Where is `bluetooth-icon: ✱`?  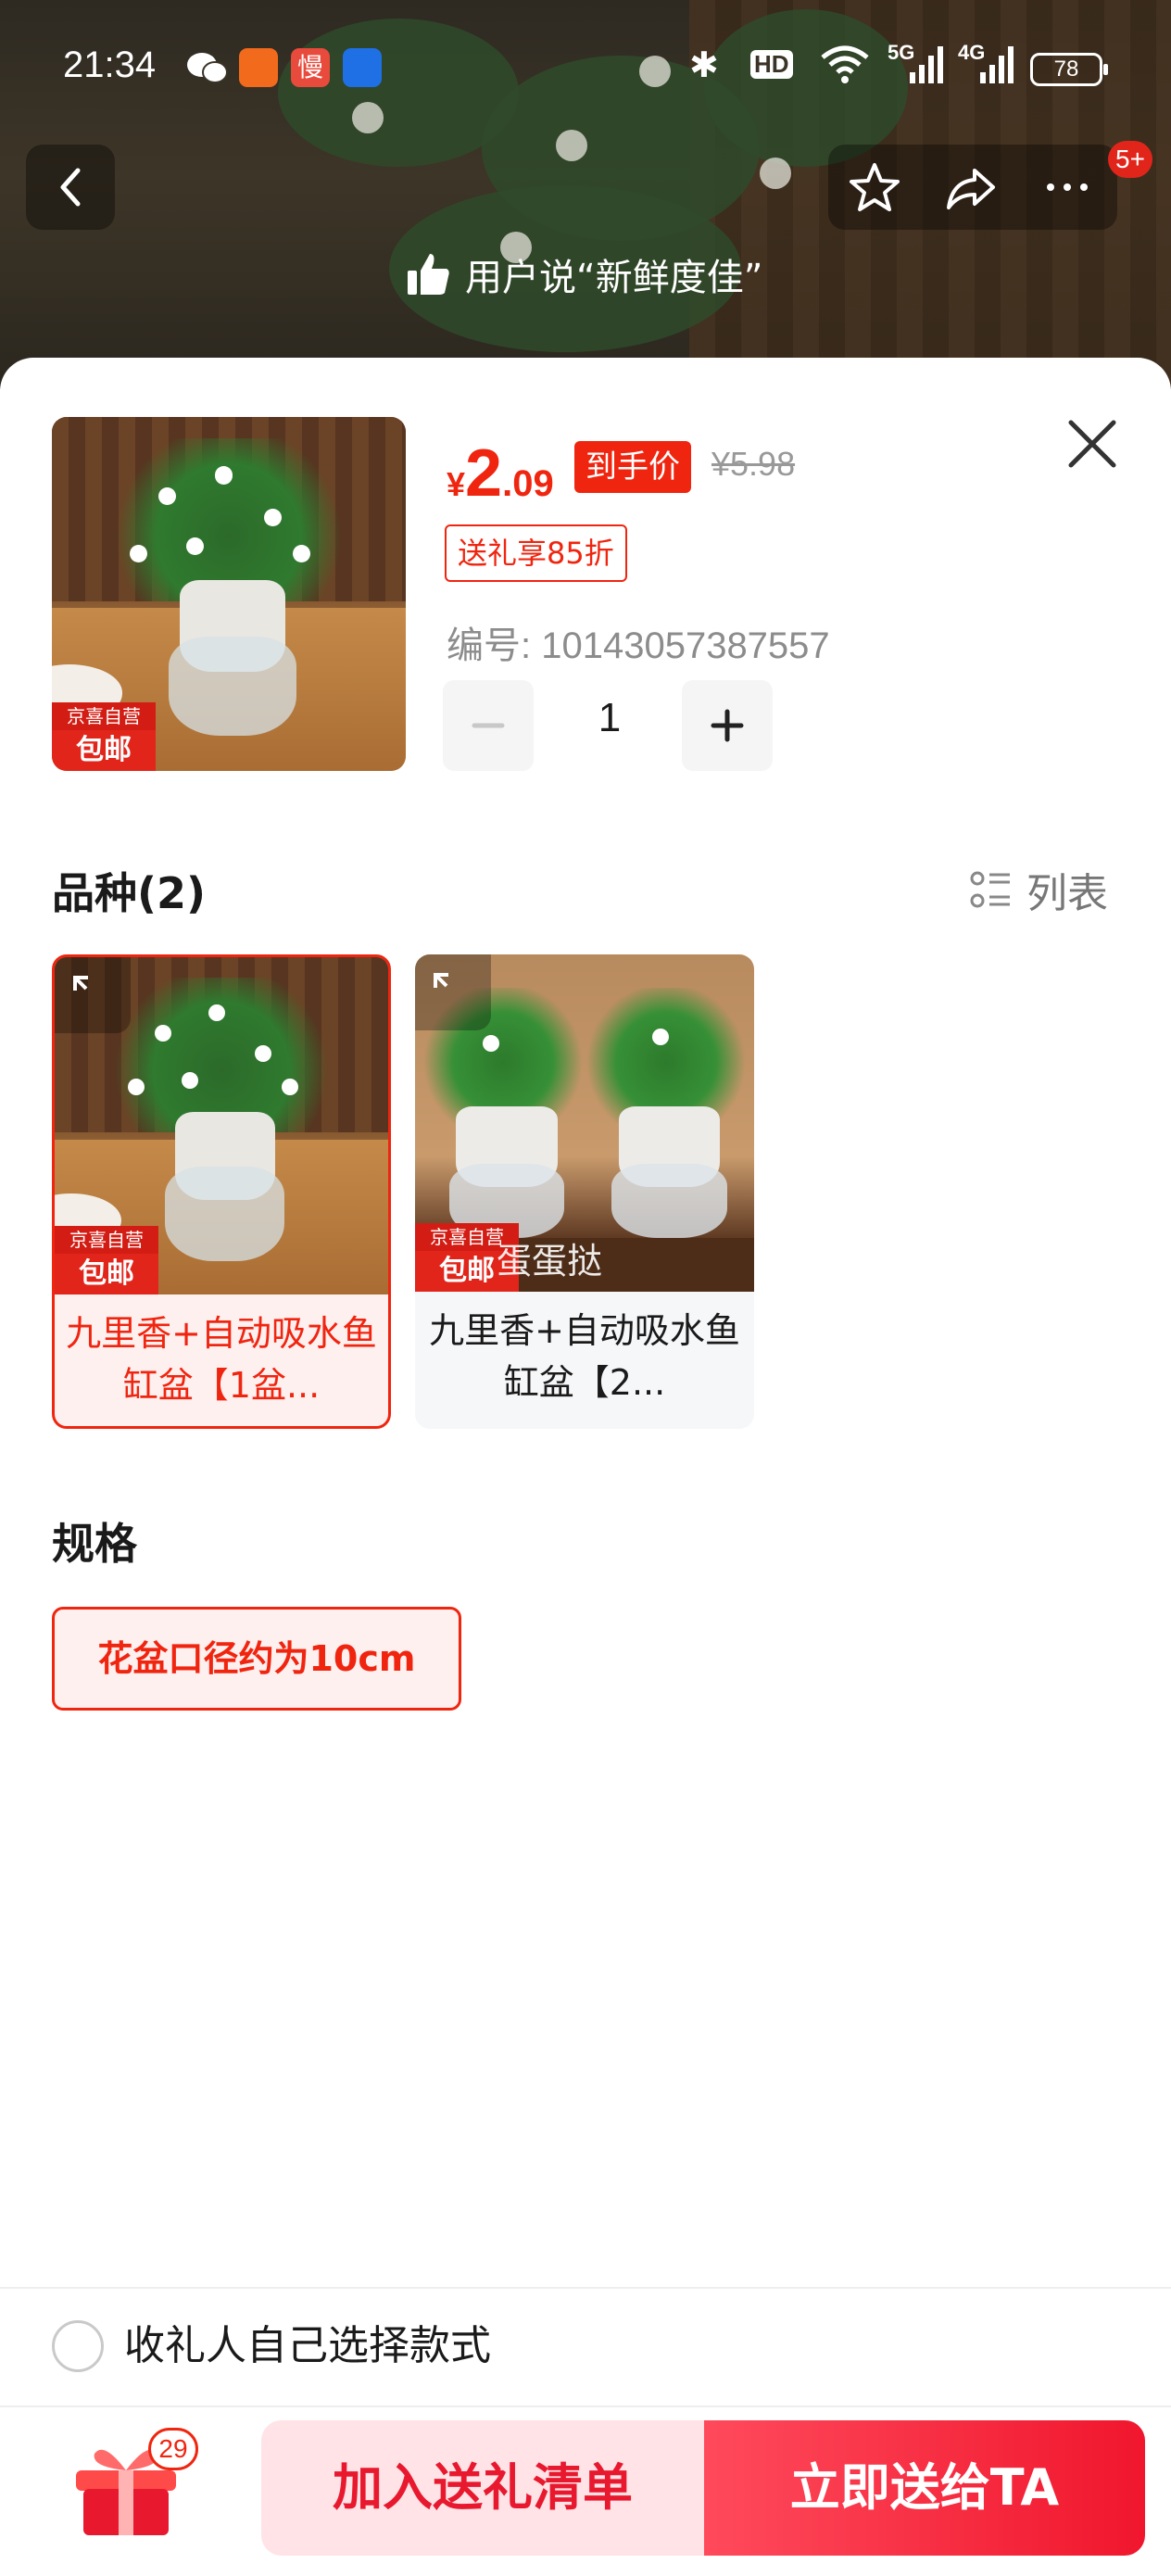 bluetooth-icon: ✱ is located at coordinates (704, 65).